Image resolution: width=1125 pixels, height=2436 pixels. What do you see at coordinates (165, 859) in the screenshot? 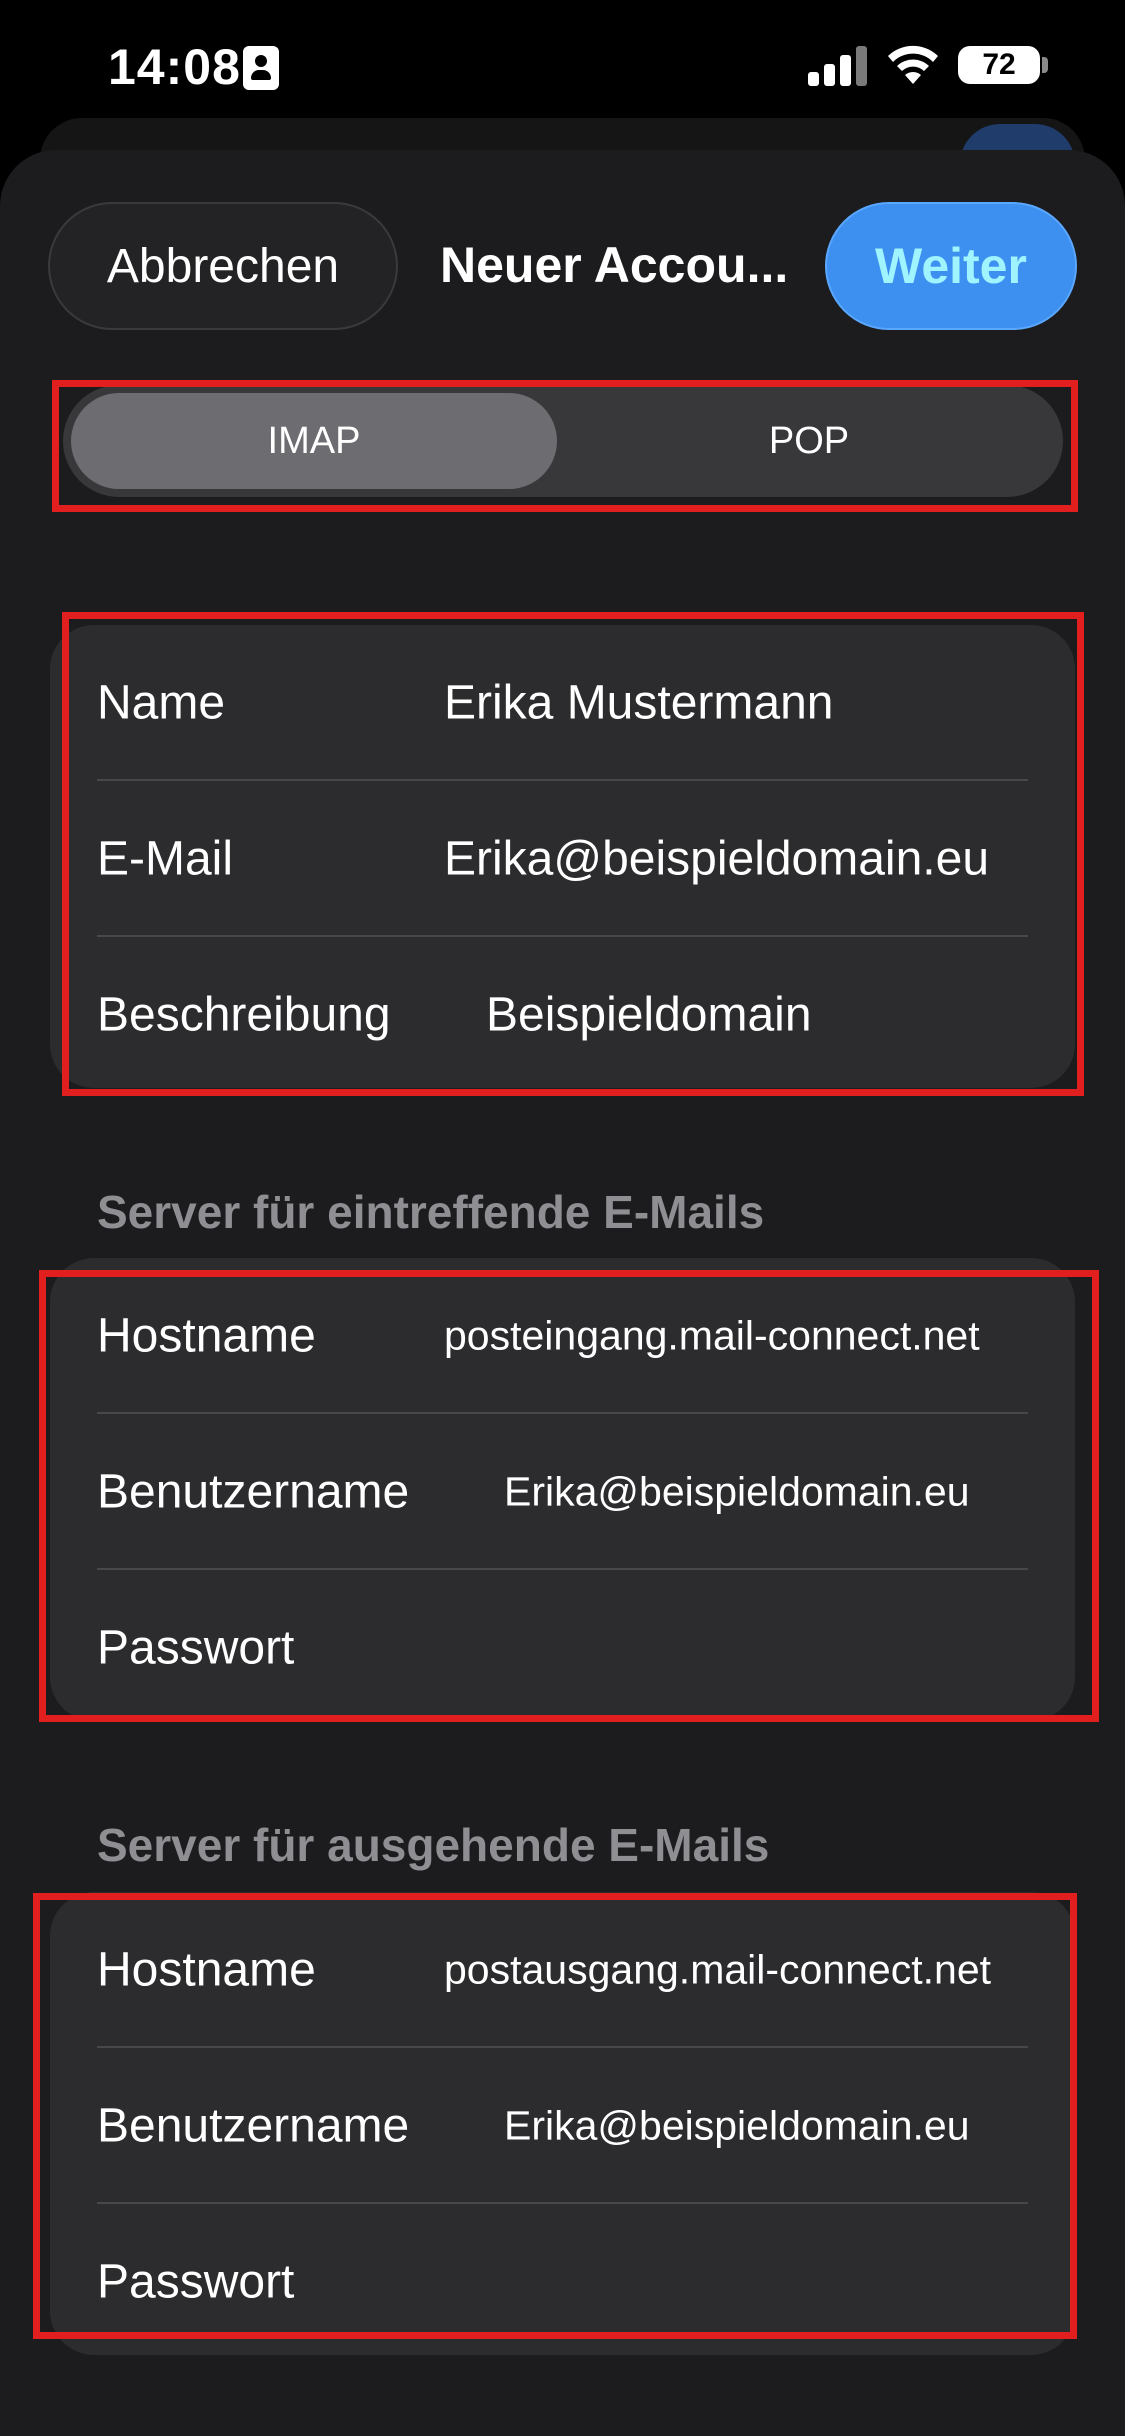
I see `email-label: E-Mail` at bounding box center [165, 859].